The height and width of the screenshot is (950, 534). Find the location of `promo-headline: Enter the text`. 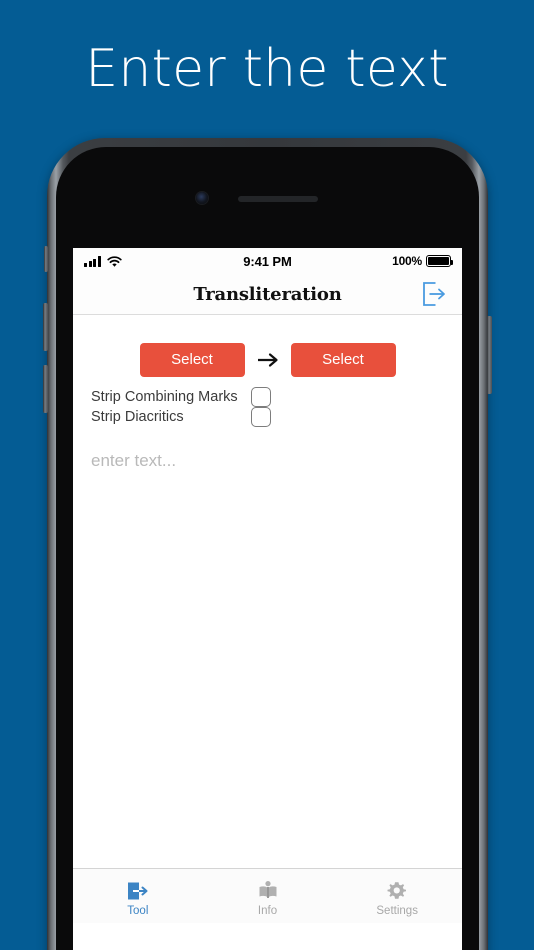

promo-headline: Enter the text is located at coordinates (267, 69).